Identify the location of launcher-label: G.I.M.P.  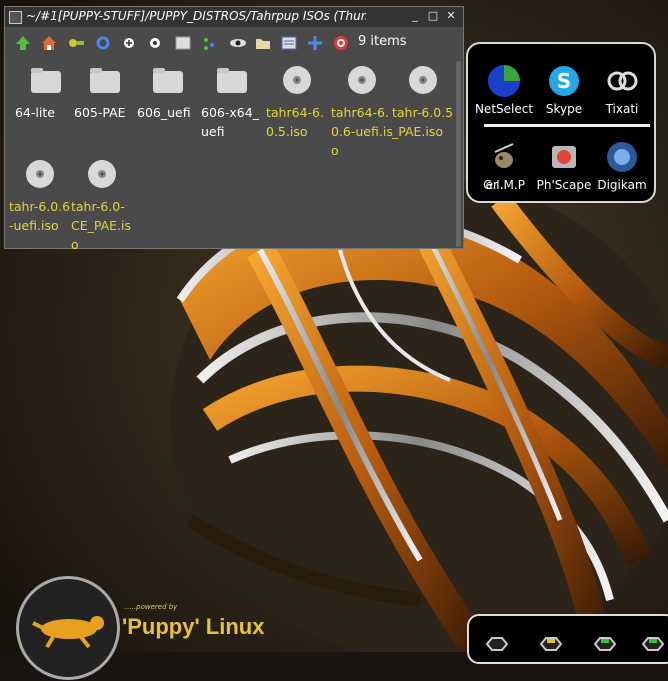
(504, 185).